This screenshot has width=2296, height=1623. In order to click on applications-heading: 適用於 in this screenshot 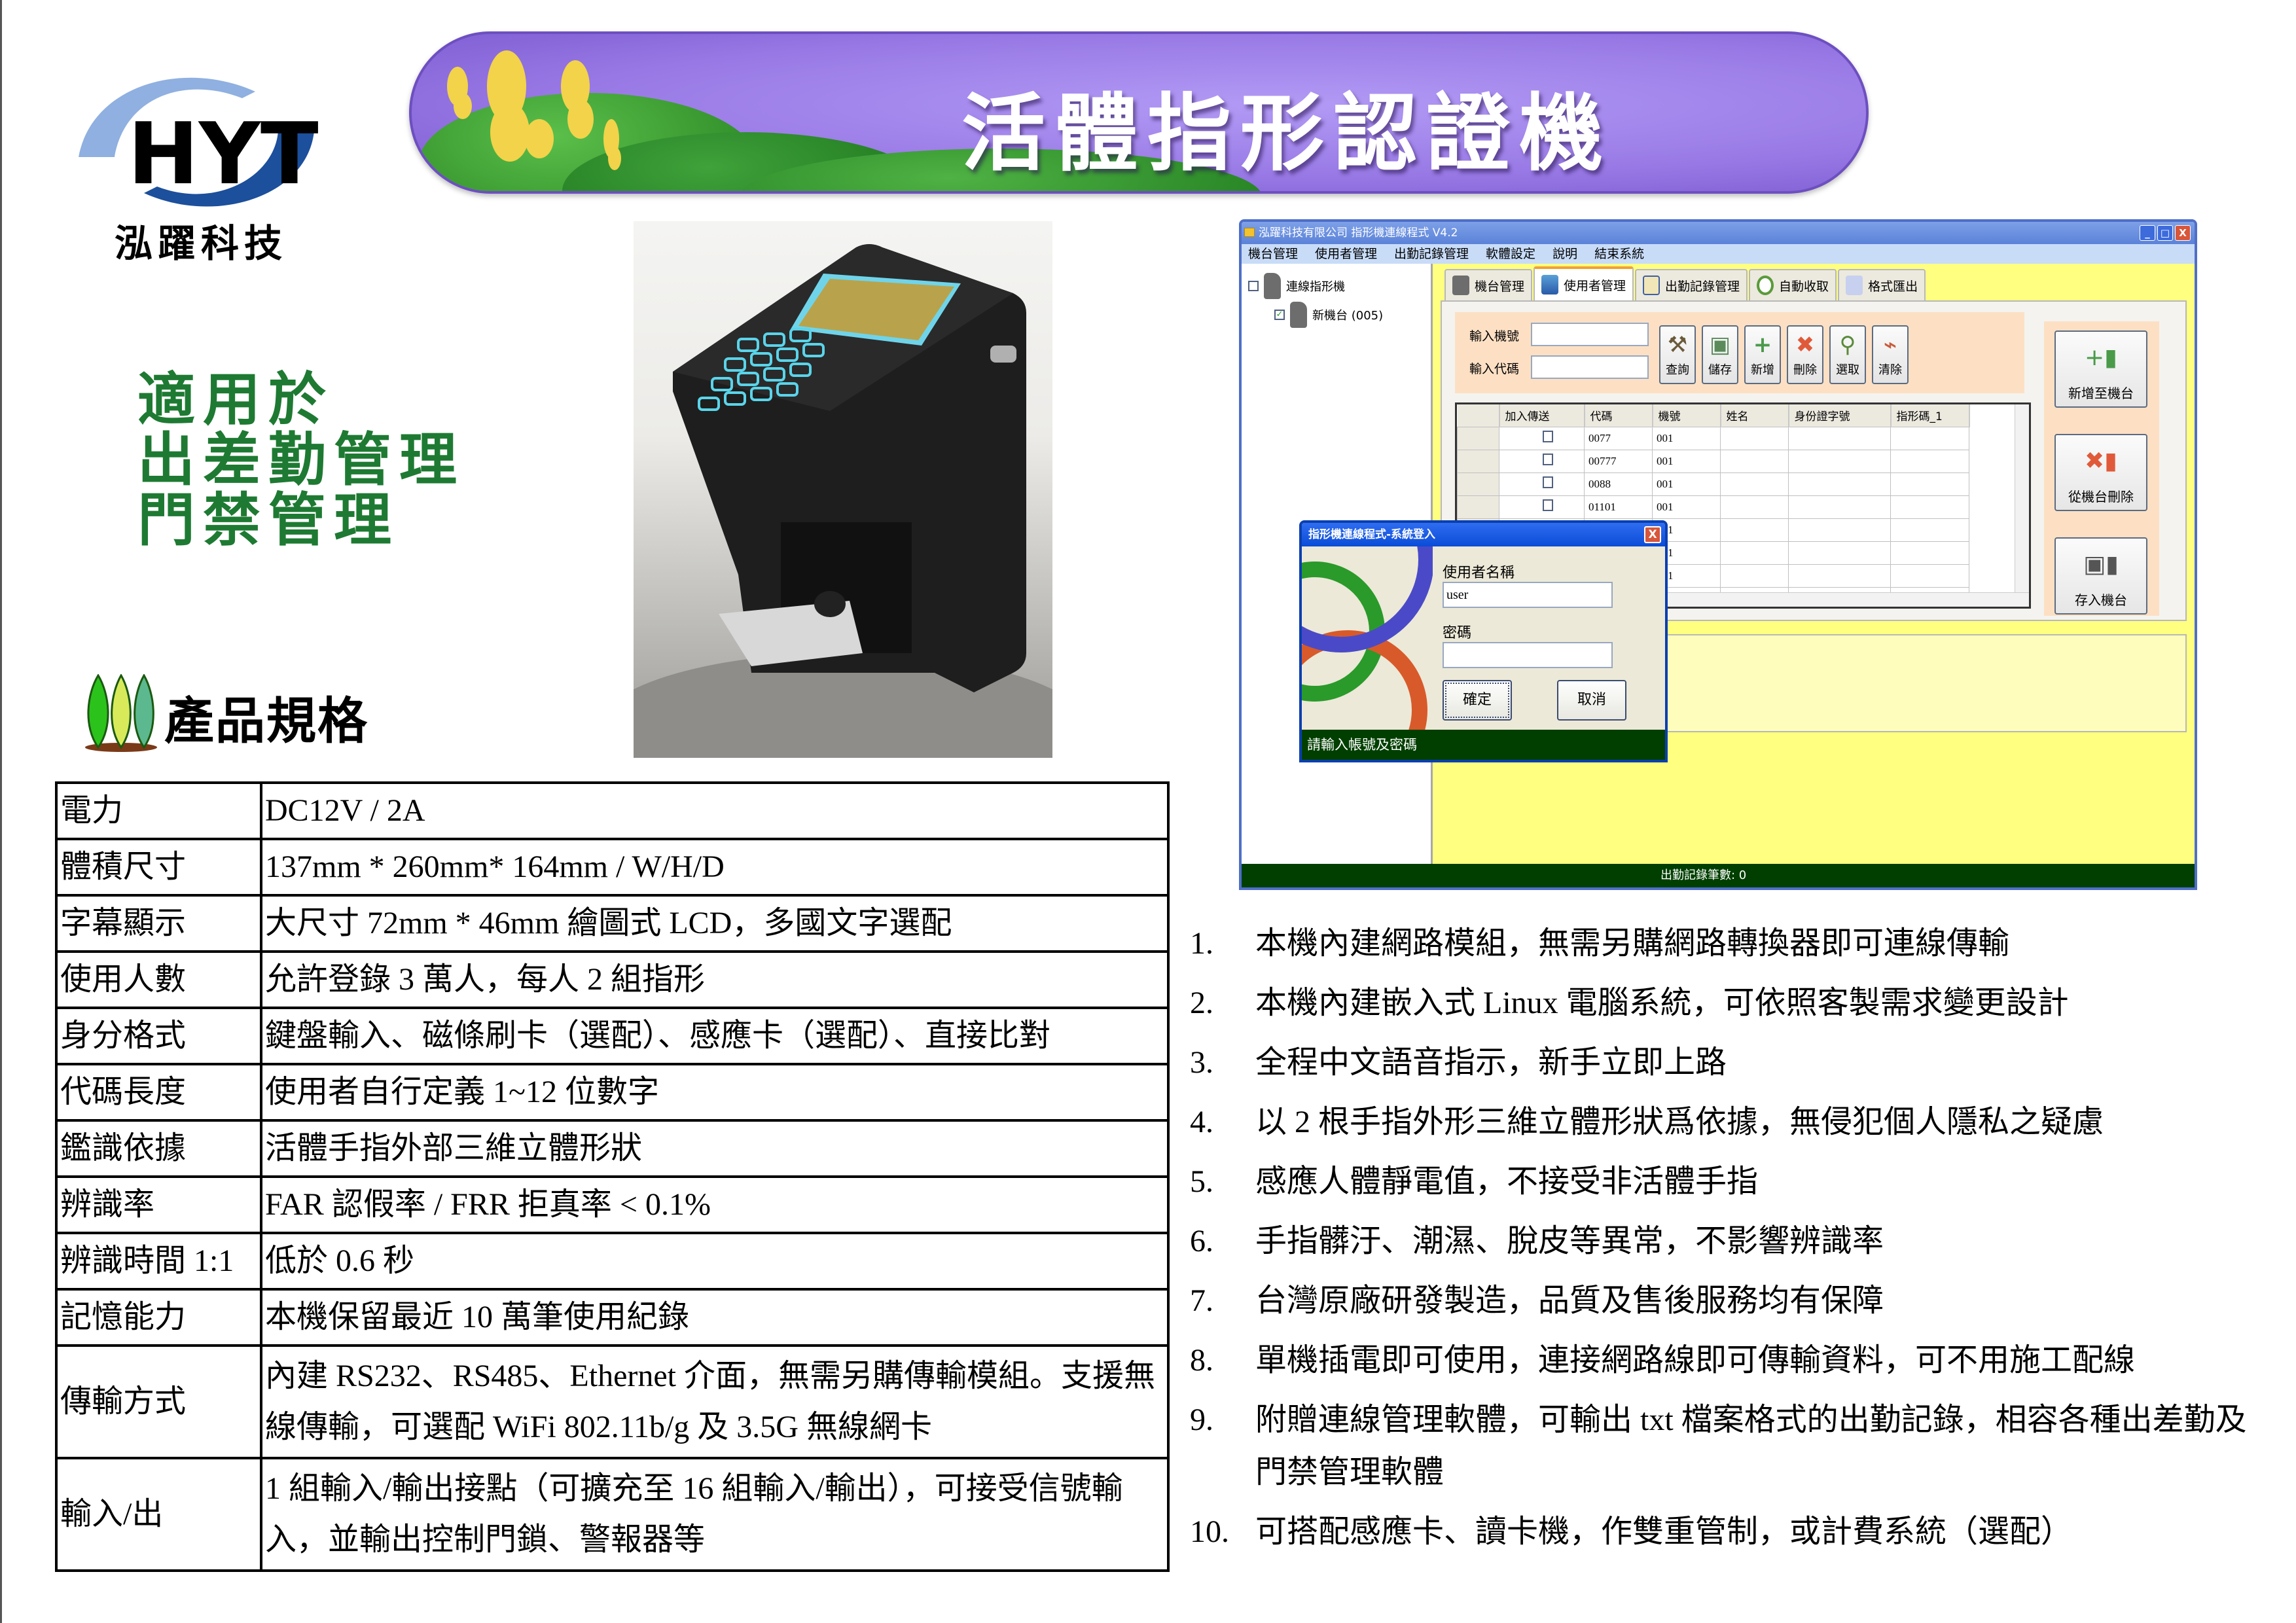, I will do `click(235, 400)`.